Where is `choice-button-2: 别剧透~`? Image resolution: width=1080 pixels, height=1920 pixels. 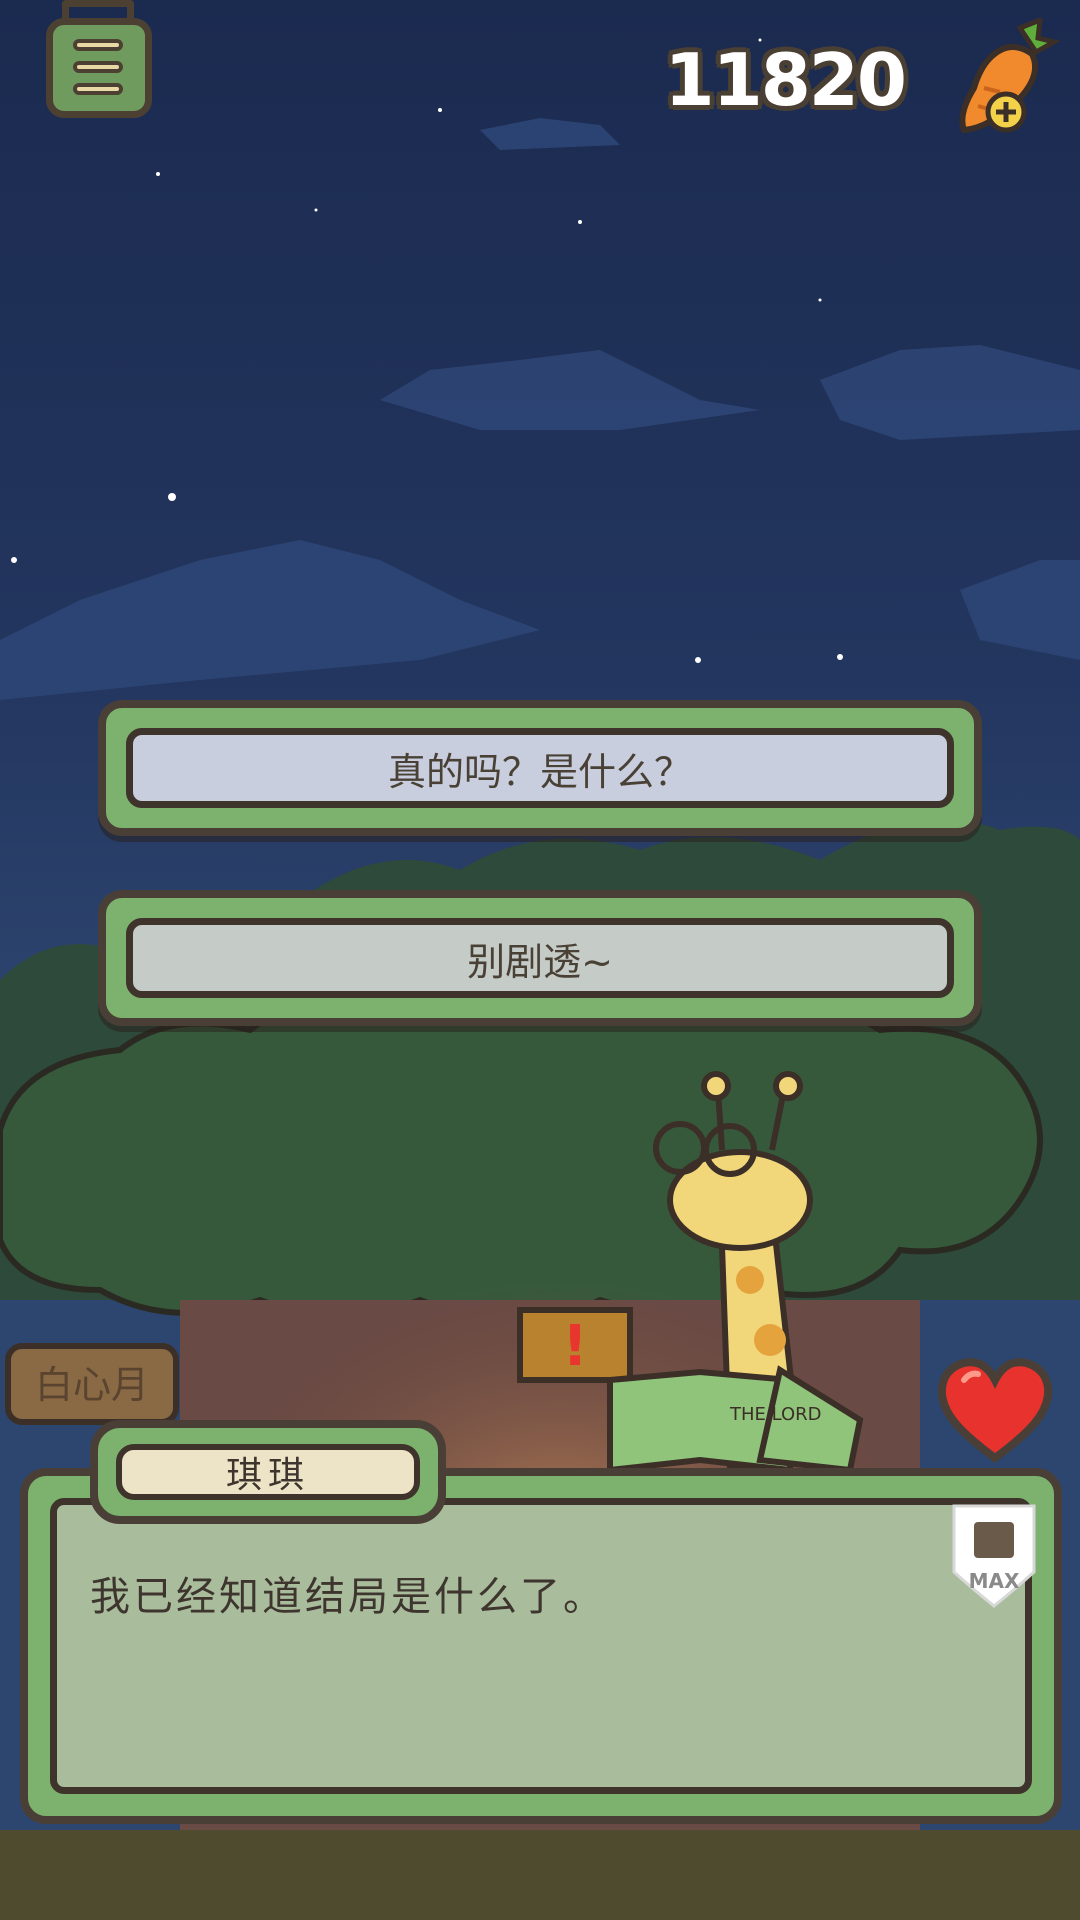
choice-button-2: 别剧透~ is located at coordinates (540, 958).